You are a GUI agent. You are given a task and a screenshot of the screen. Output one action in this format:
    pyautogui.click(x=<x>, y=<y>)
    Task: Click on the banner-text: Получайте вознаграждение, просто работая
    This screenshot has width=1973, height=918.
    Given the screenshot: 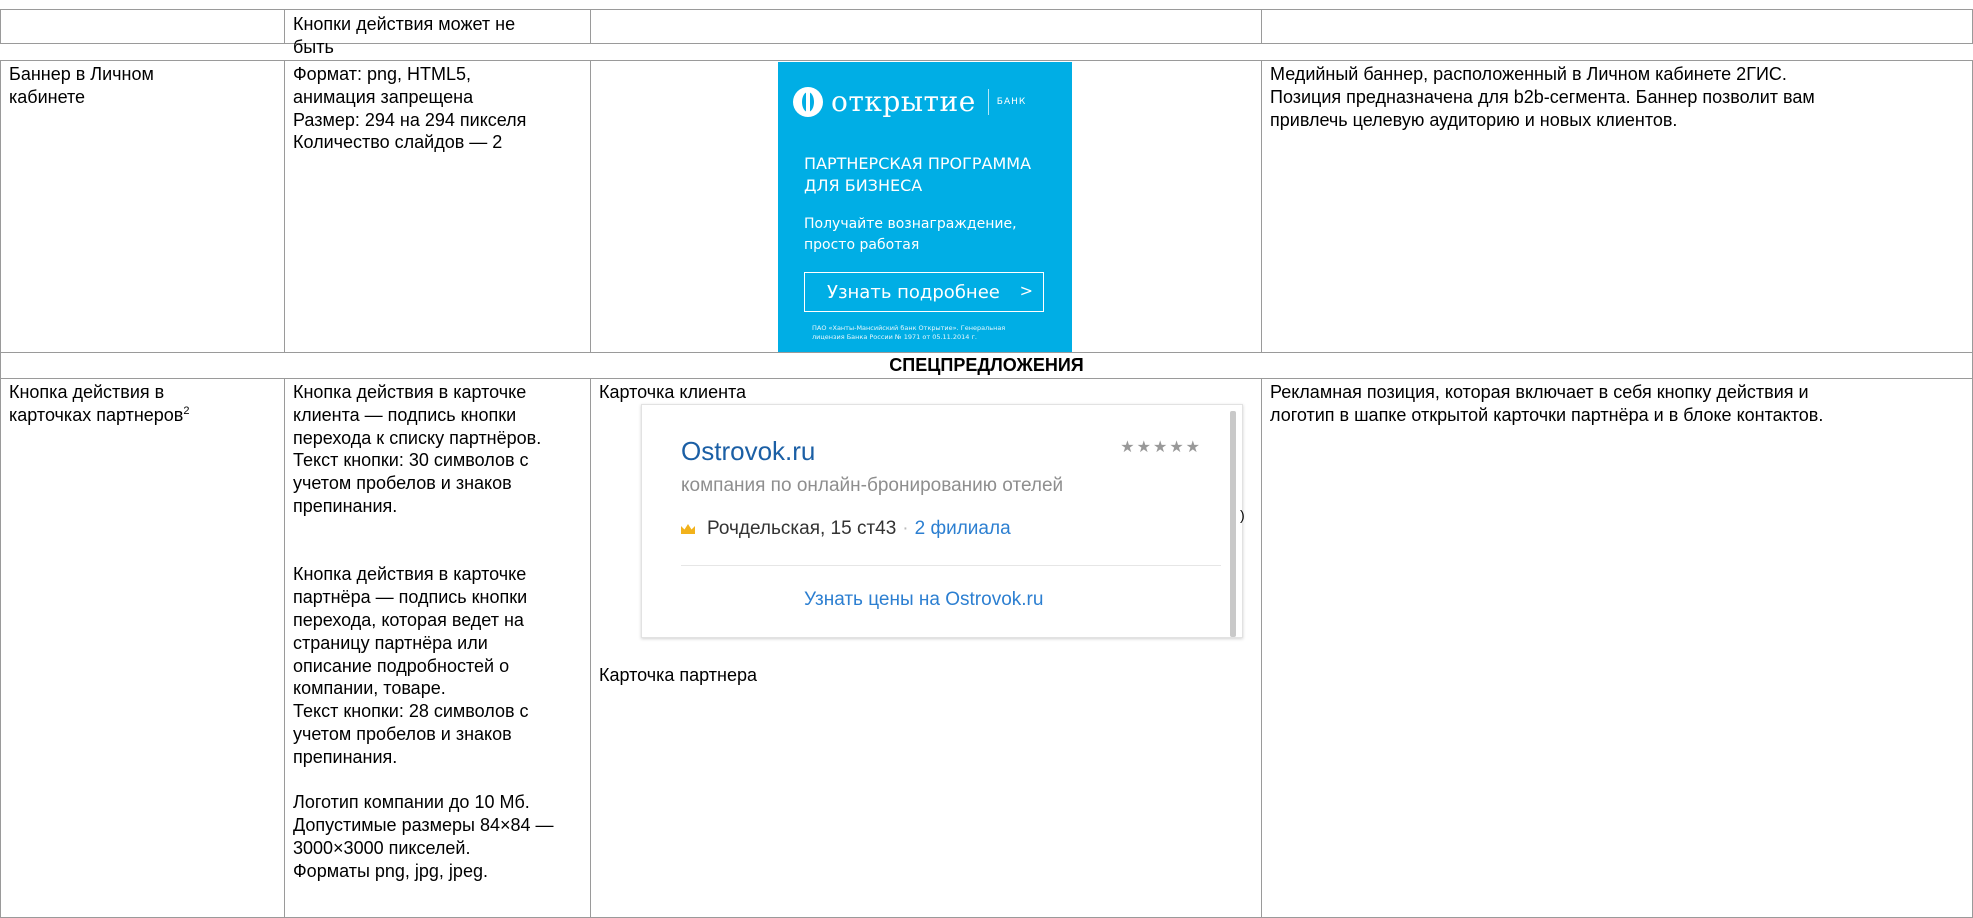 What is the action you would take?
    pyautogui.click(x=910, y=234)
    